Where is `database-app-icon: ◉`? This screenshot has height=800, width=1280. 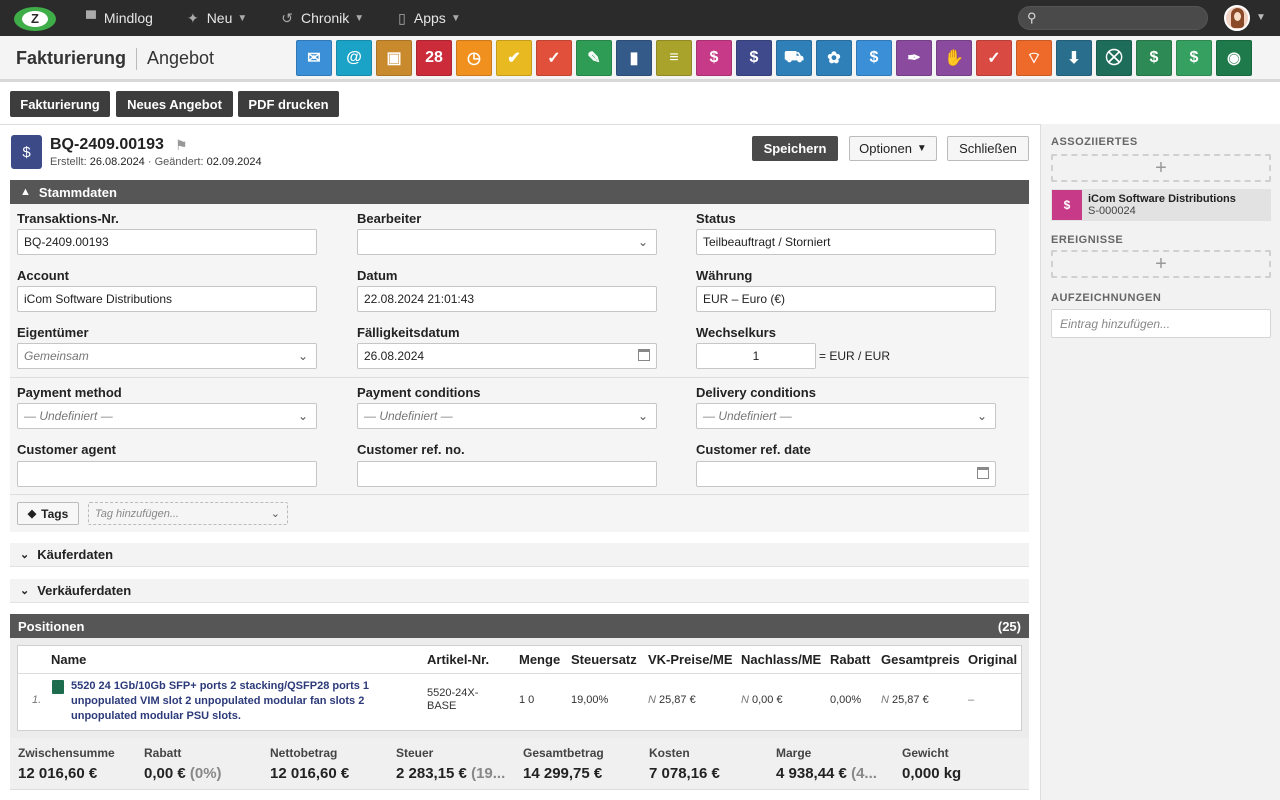 database-app-icon: ◉ is located at coordinates (1234, 58).